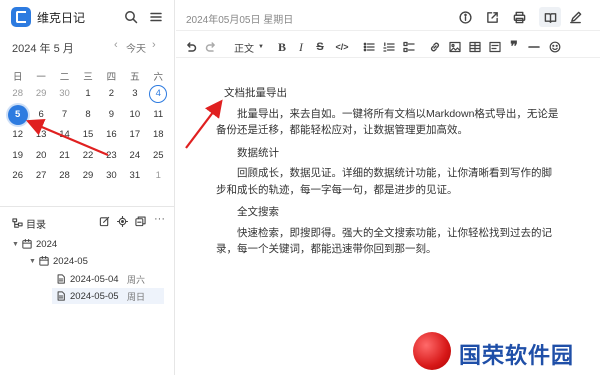 The width and height of the screenshot is (600, 375). What do you see at coordinates (517, 355) in the screenshot?
I see `watermark-text: 国荣软件园` at bounding box center [517, 355].